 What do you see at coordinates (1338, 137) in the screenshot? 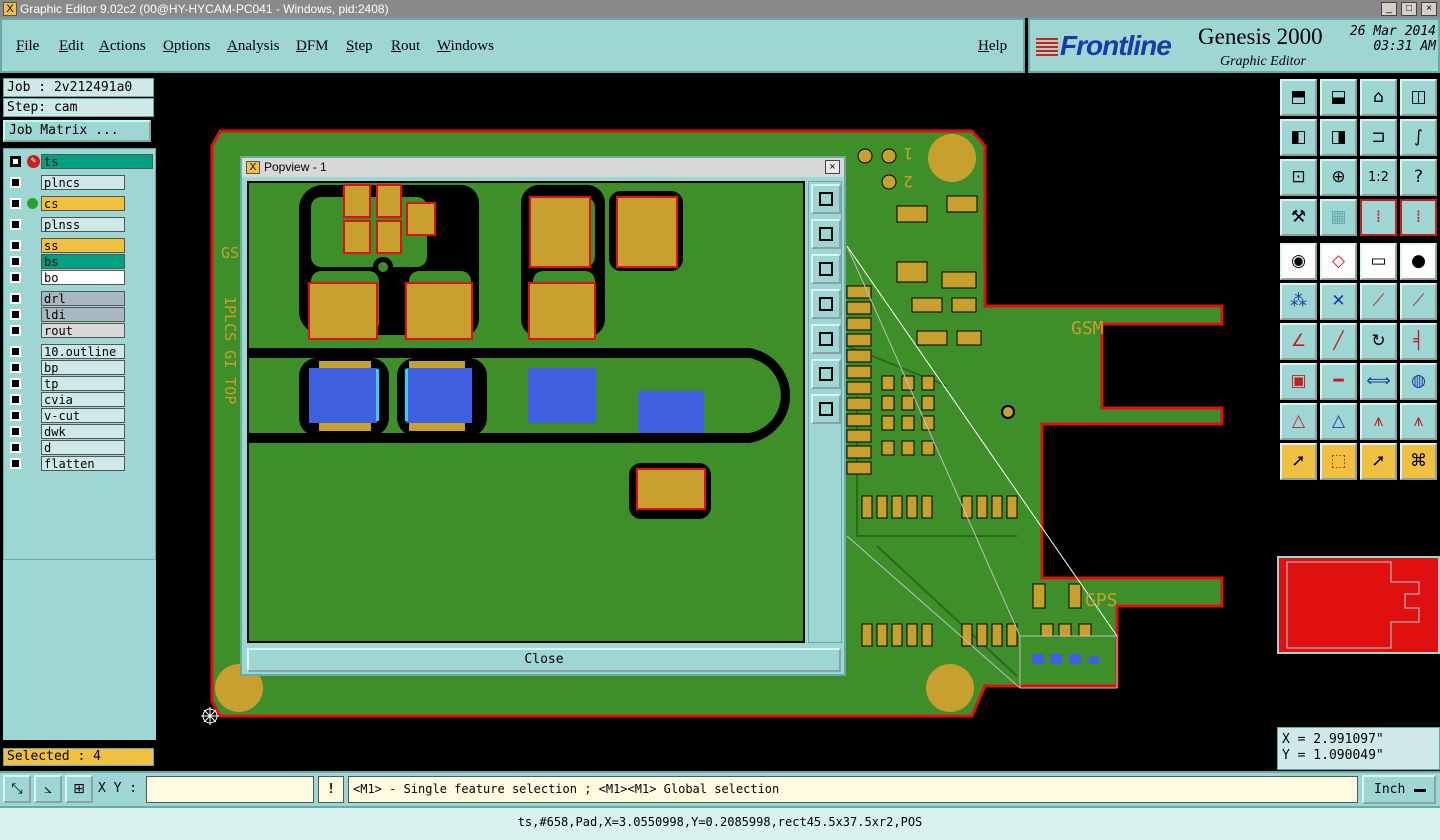
I see `view-right-icon: ◨` at bounding box center [1338, 137].